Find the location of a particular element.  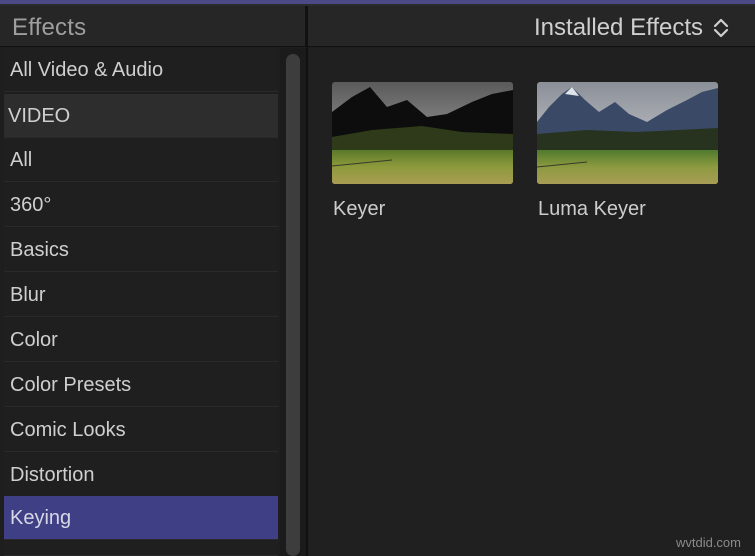

sidebar-item-comic-looks: Comic Looks is located at coordinates (141, 430).